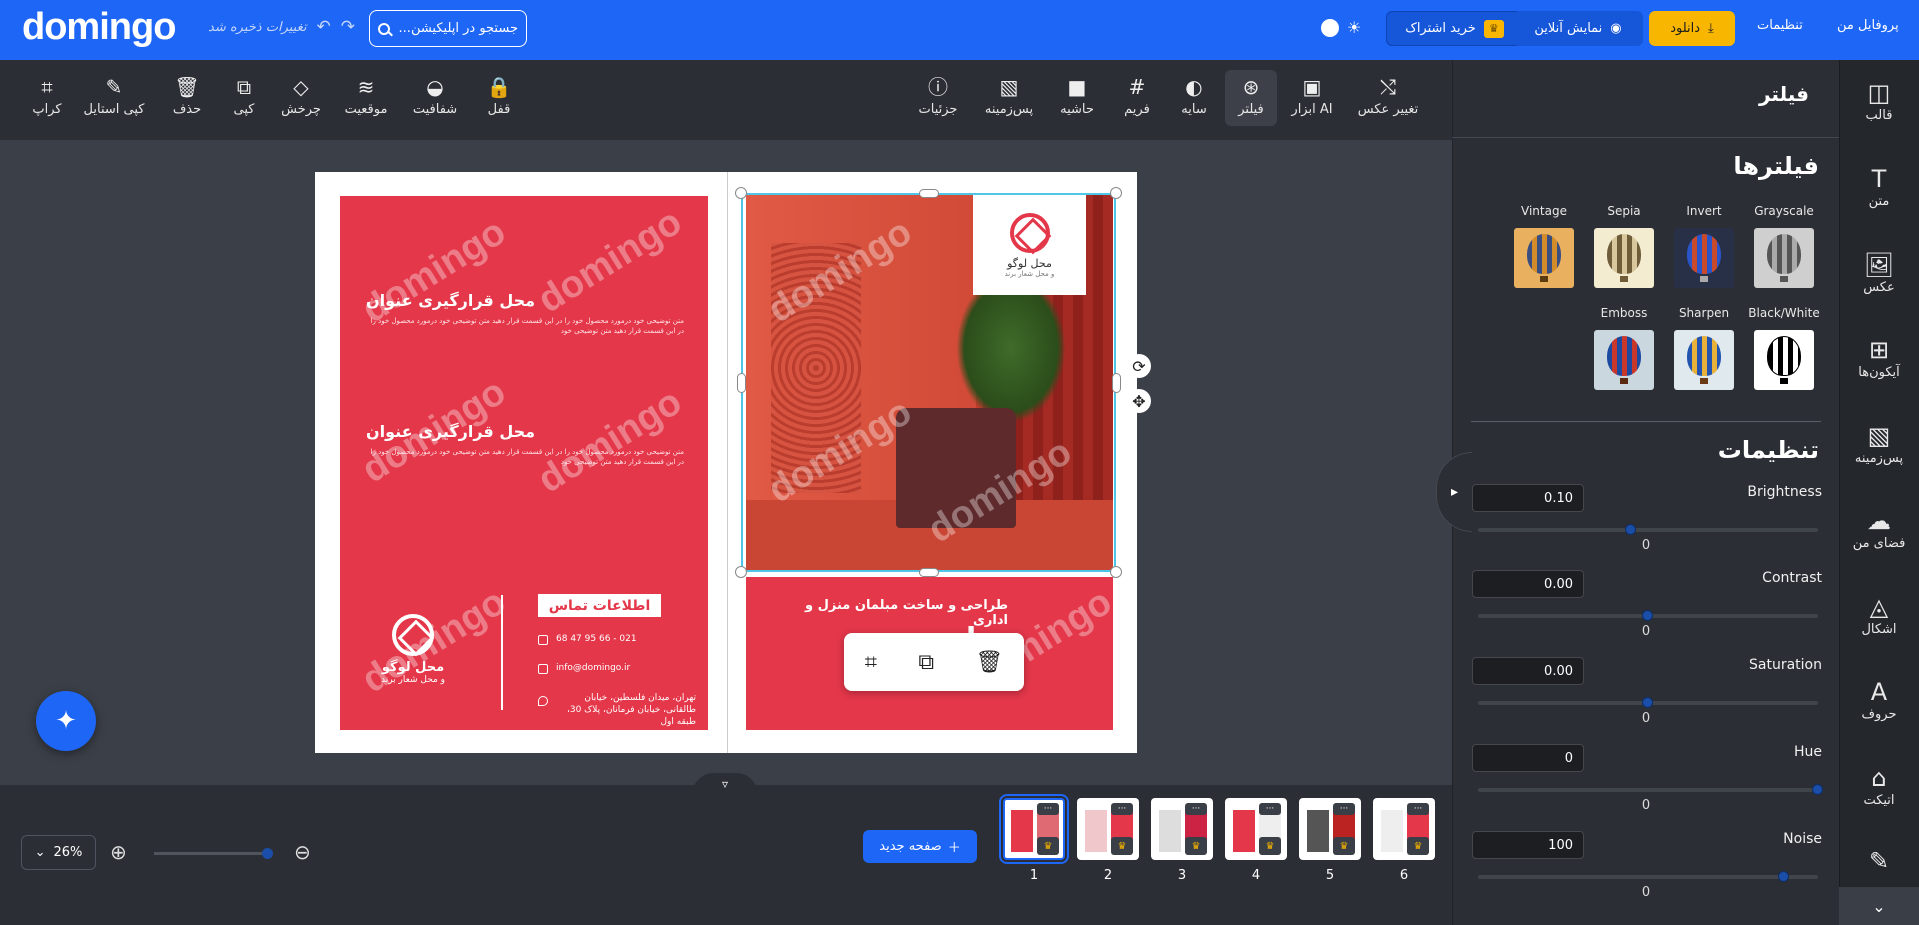  Describe the element at coordinates (1528, 498) in the screenshot. I see `brightness-input: 0.10` at that location.